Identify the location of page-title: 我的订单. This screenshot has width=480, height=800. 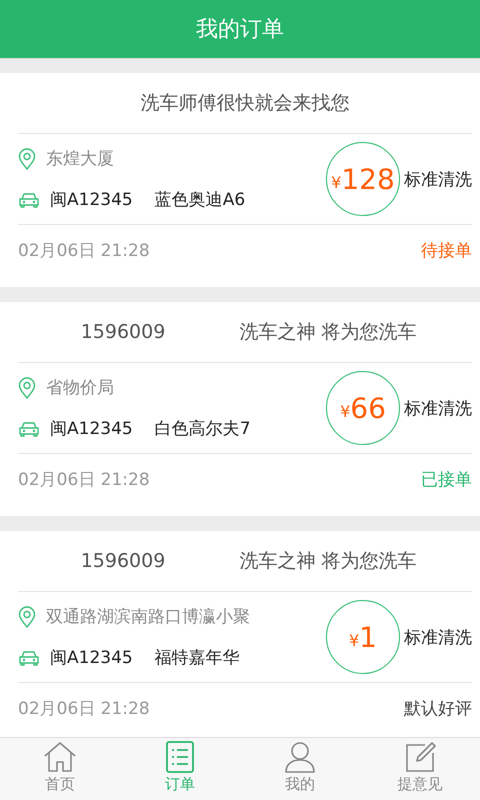
(240, 30).